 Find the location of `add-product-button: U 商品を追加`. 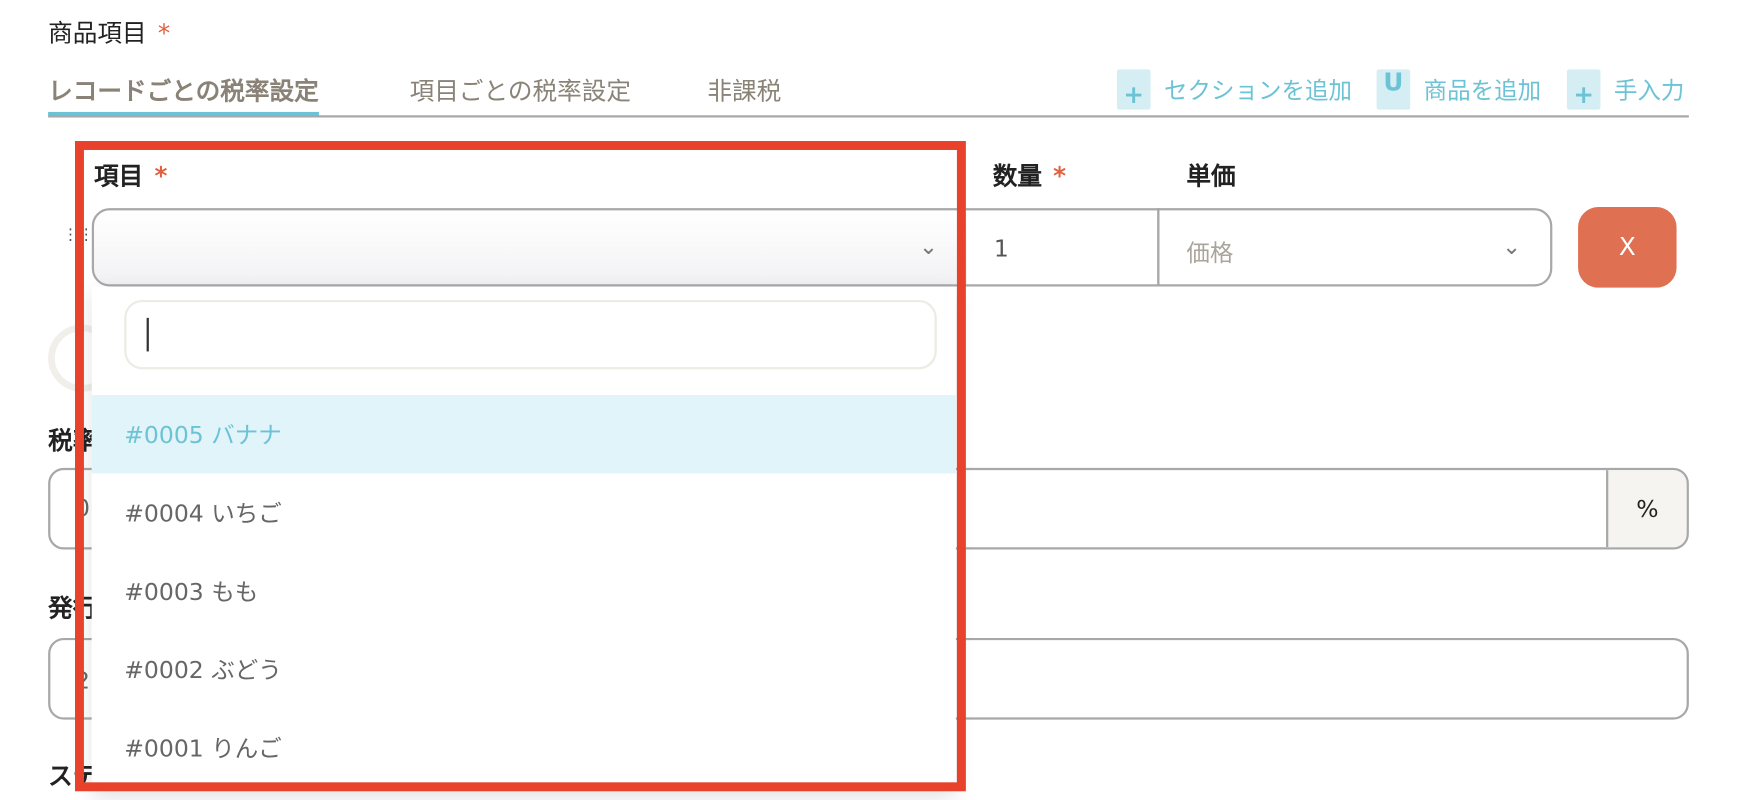

add-product-button: U 商品を追加 is located at coordinates (1459, 89).